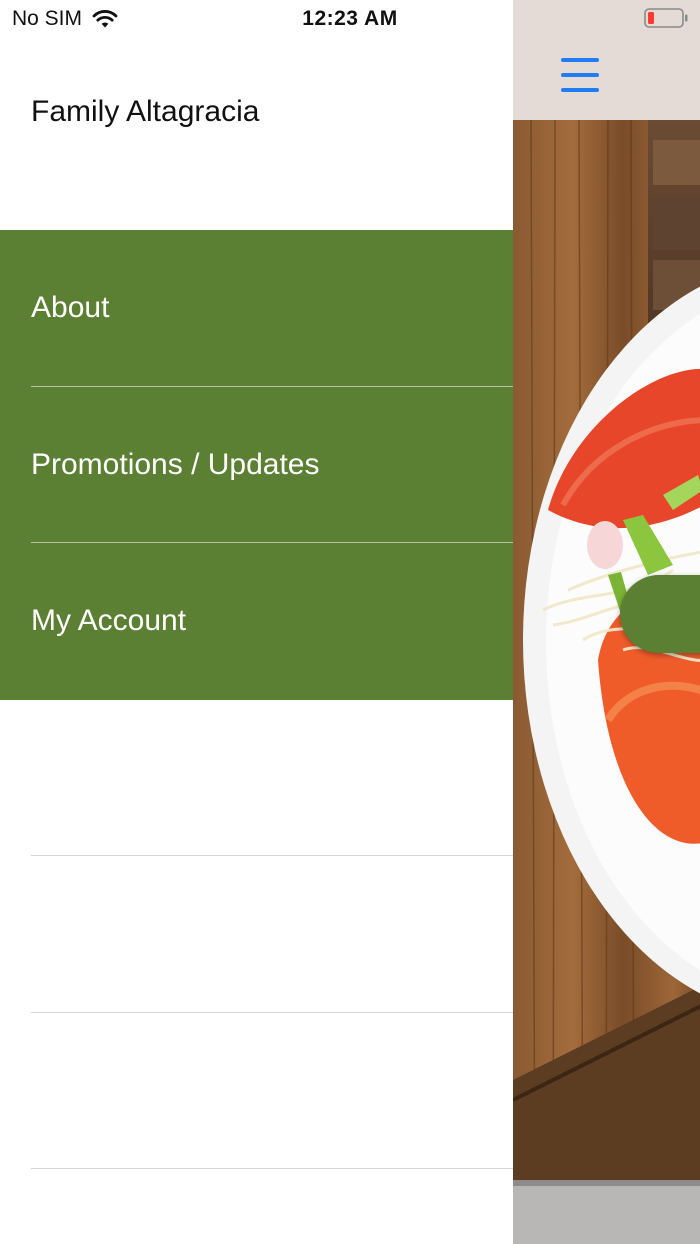 This screenshot has height=1244, width=700. I want to click on menu-item-label: My Account, so click(109, 621).